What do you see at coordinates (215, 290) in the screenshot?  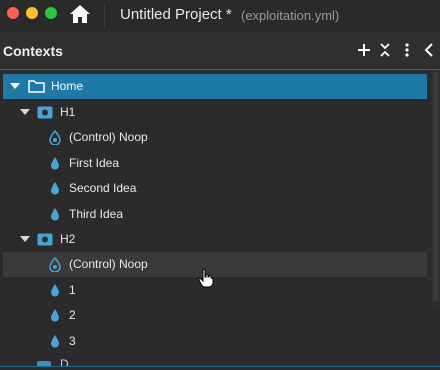 I see `tree-item-h2-variant: 1` at bounding box center [215, 290].